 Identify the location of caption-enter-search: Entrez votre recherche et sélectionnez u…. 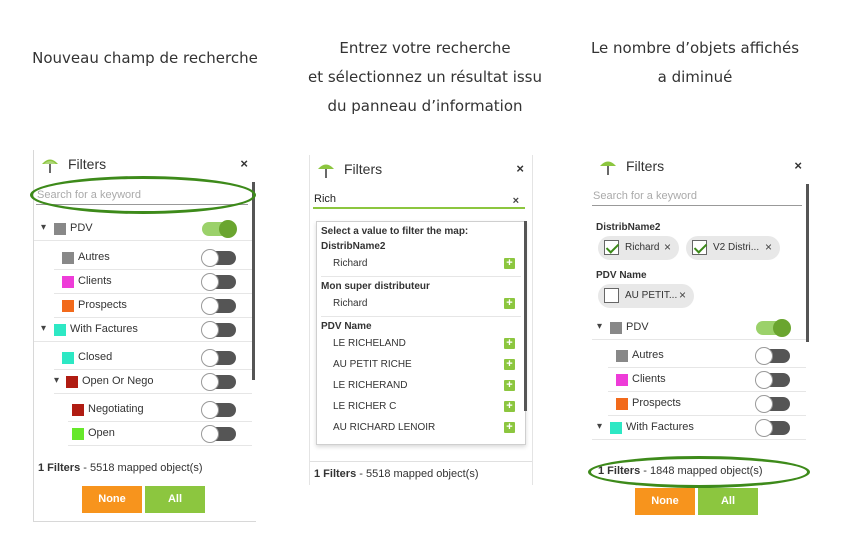
(425, 77).